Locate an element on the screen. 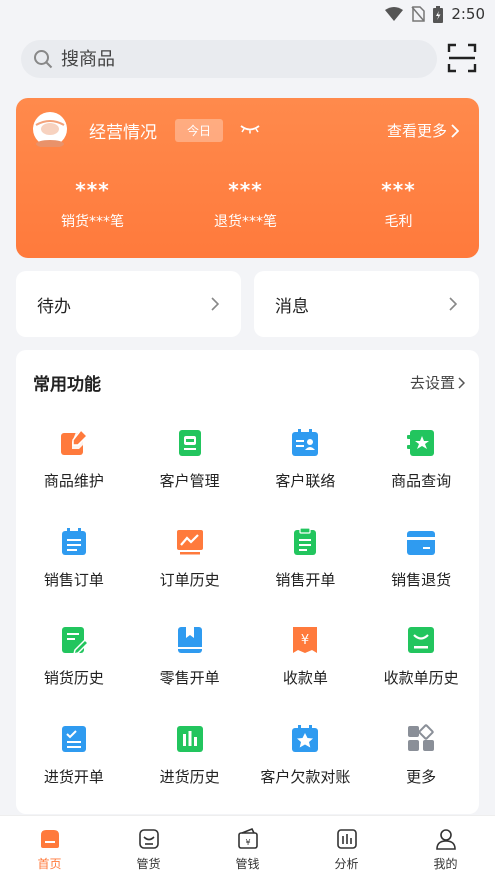 This screenshot has height=880, width=495. customer-manage-icon is located at coordinates (189, 443).